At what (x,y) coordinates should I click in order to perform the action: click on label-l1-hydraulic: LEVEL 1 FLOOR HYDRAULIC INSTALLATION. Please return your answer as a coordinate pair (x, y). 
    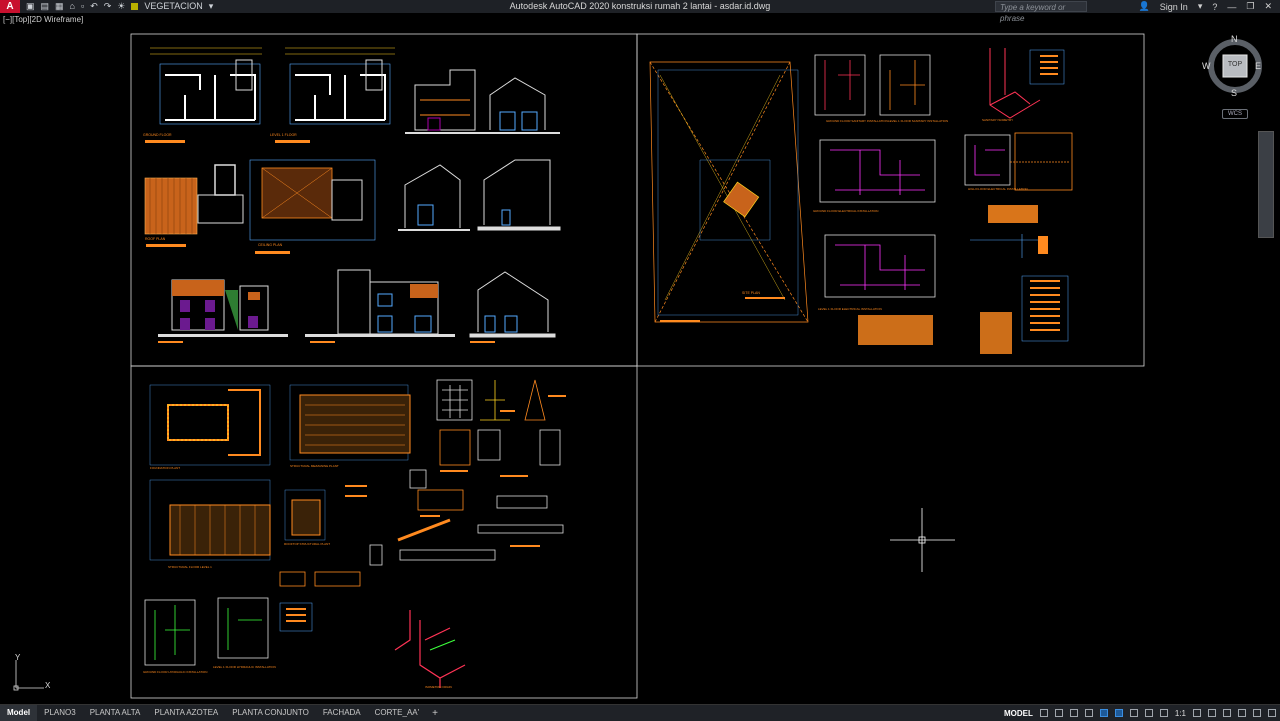
    Looking at the image, I should click on (244, 667).